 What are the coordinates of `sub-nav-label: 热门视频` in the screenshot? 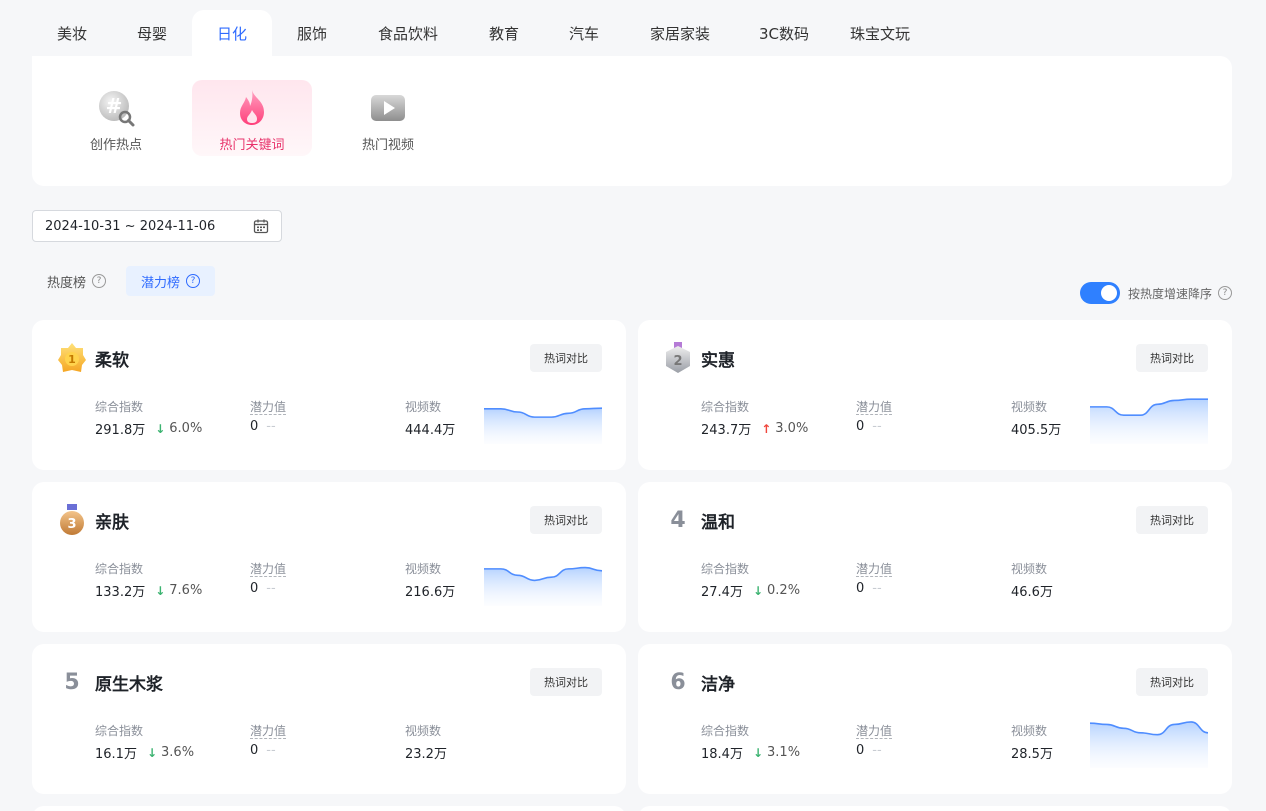 It's located at (387, 145).